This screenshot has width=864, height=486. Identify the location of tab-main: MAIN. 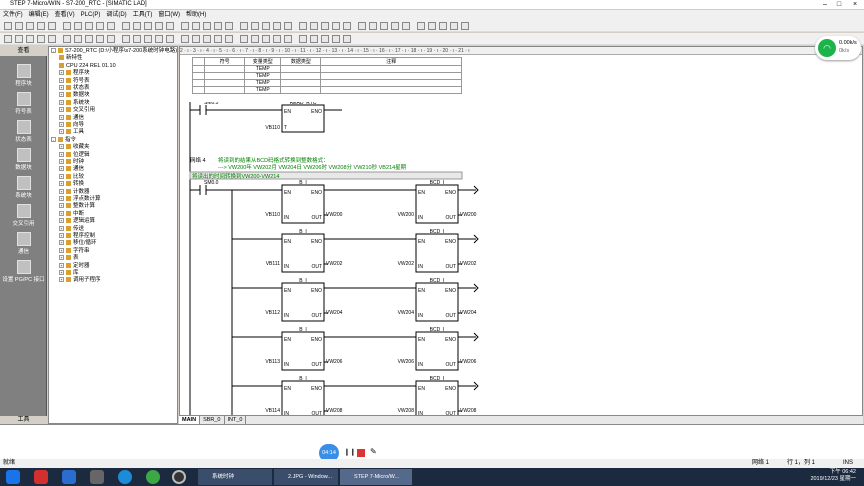
(190, 420).